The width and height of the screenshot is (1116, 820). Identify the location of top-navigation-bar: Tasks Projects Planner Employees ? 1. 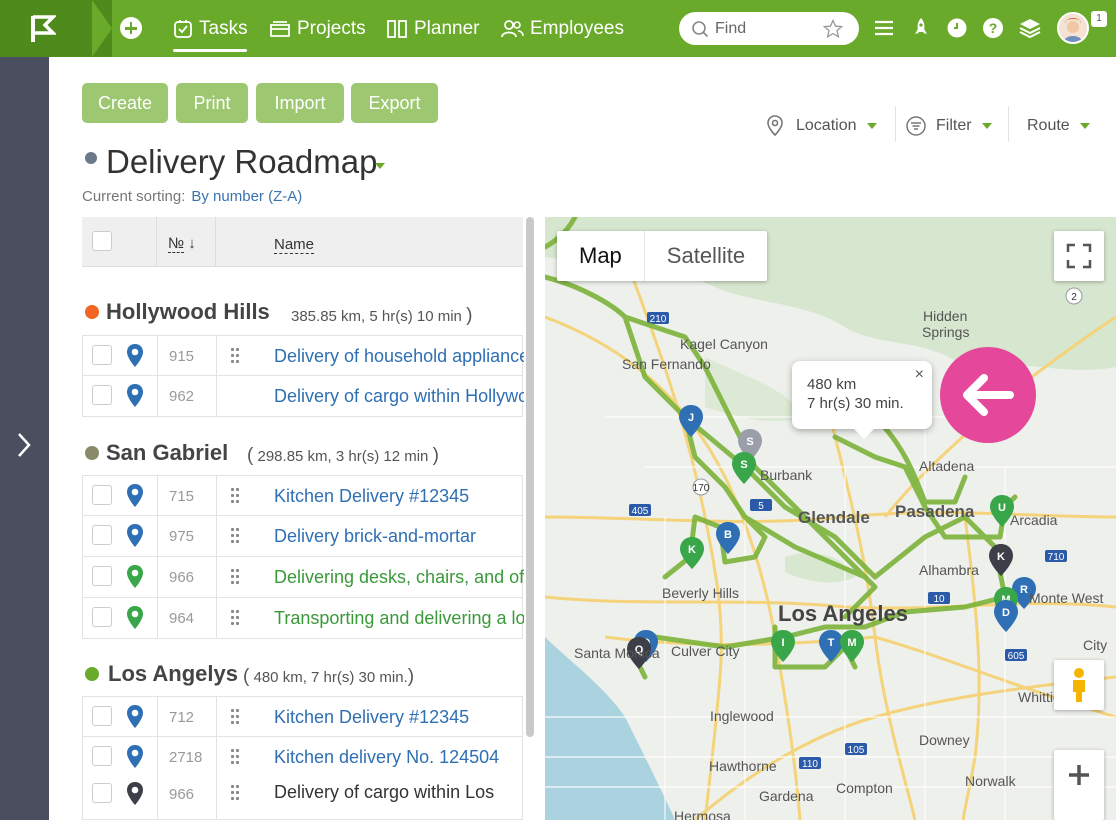
(558, 28).